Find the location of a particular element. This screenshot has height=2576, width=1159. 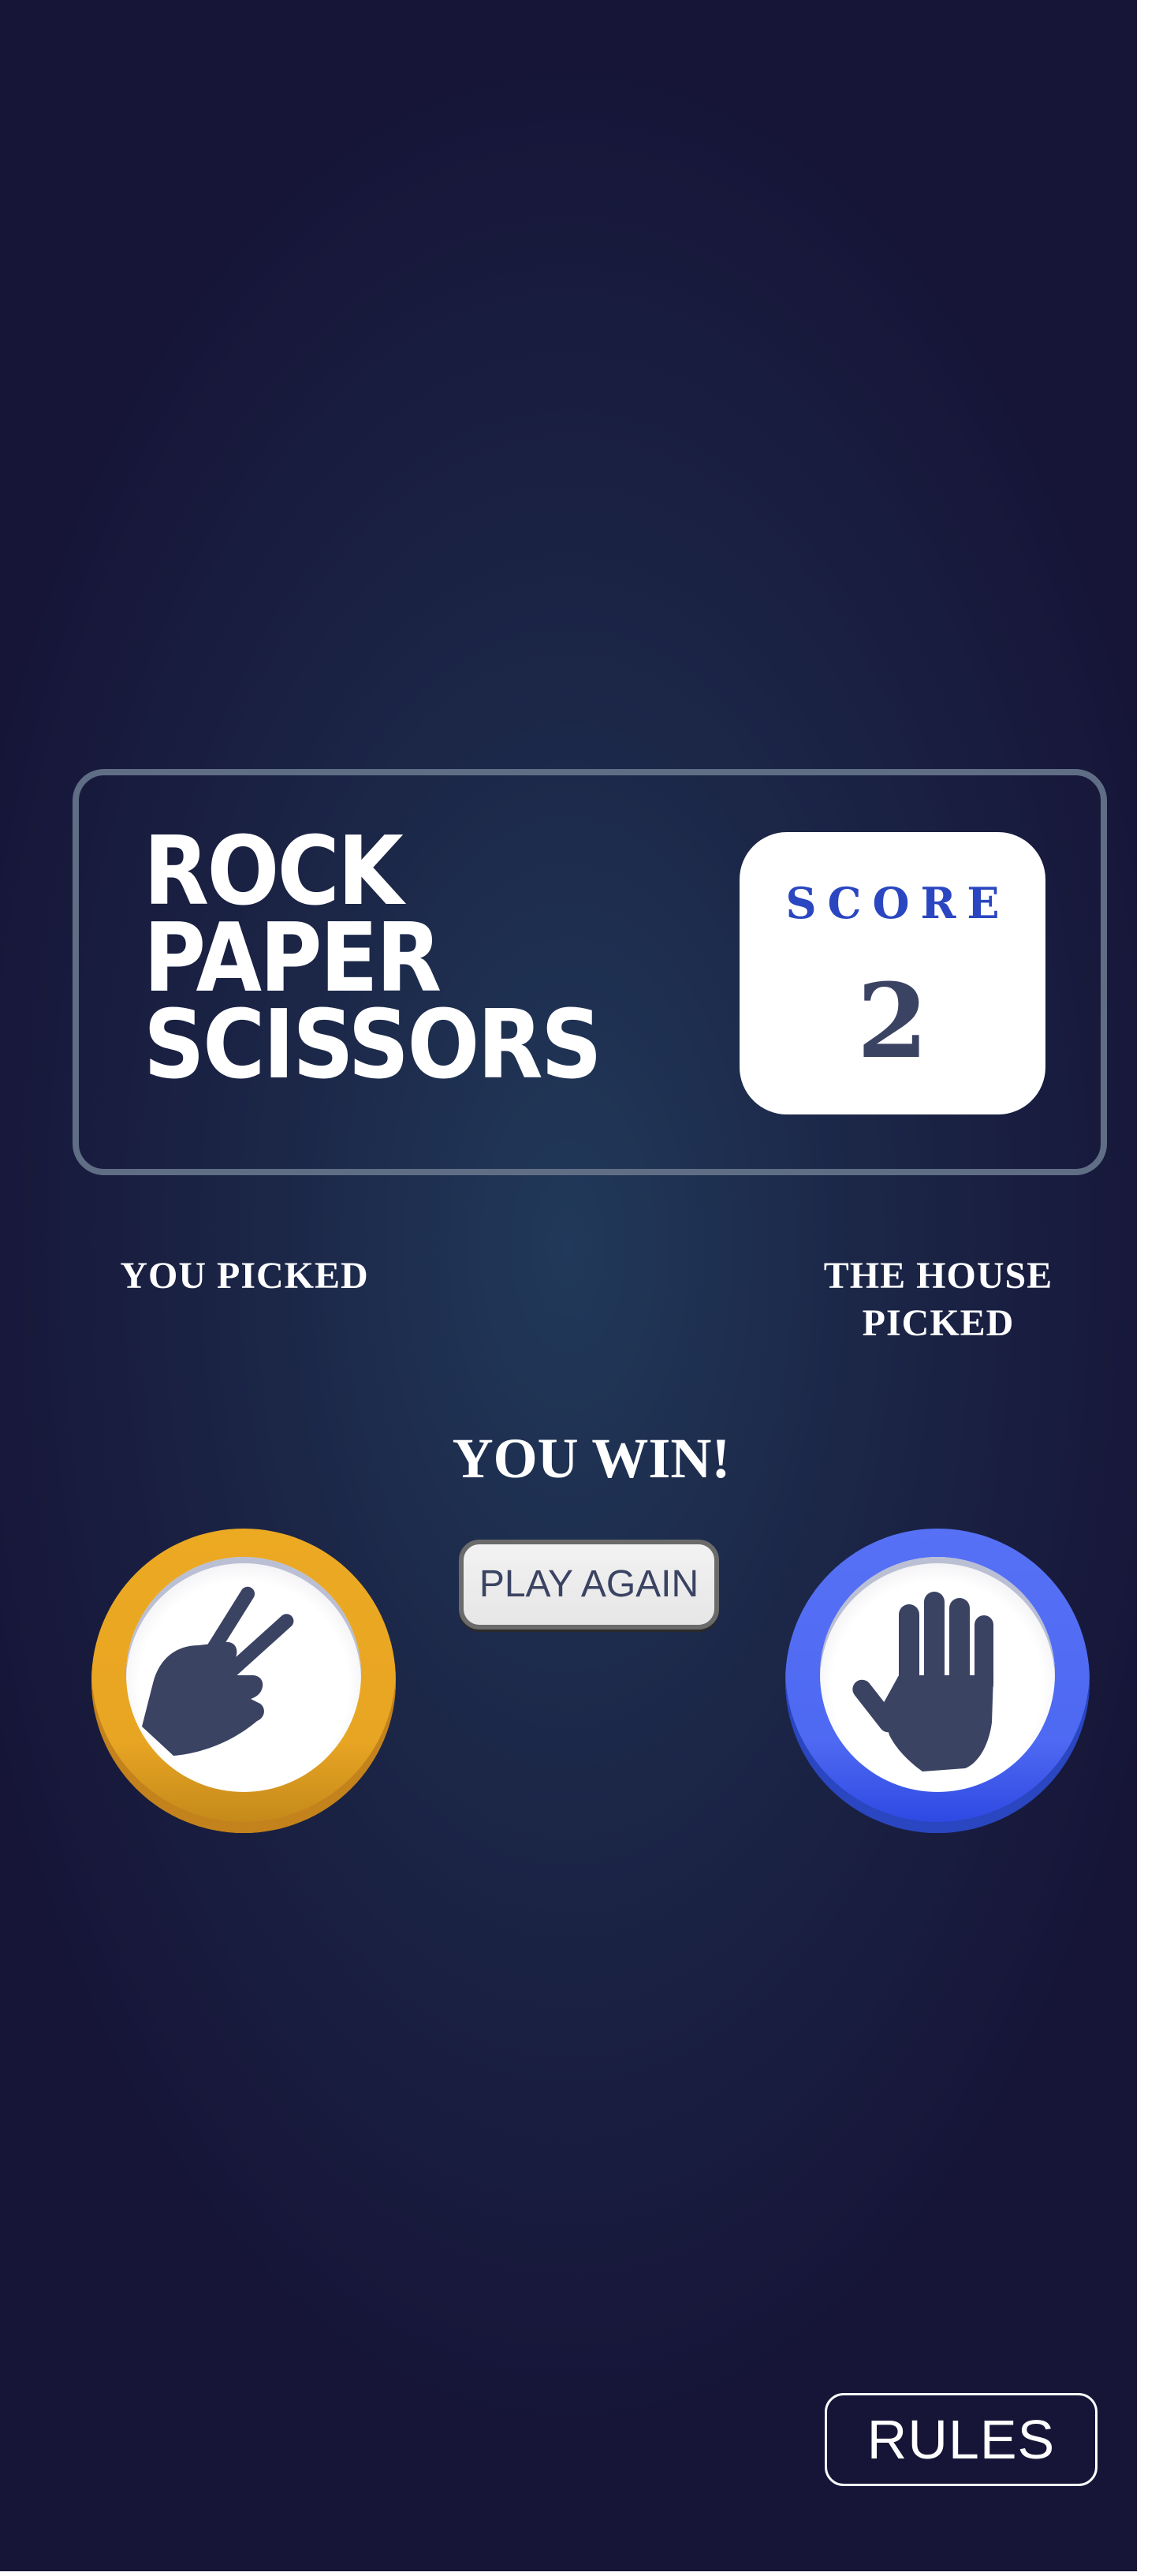

title-line-scissors: SCISSORS is located at coordinates (372, 1045).